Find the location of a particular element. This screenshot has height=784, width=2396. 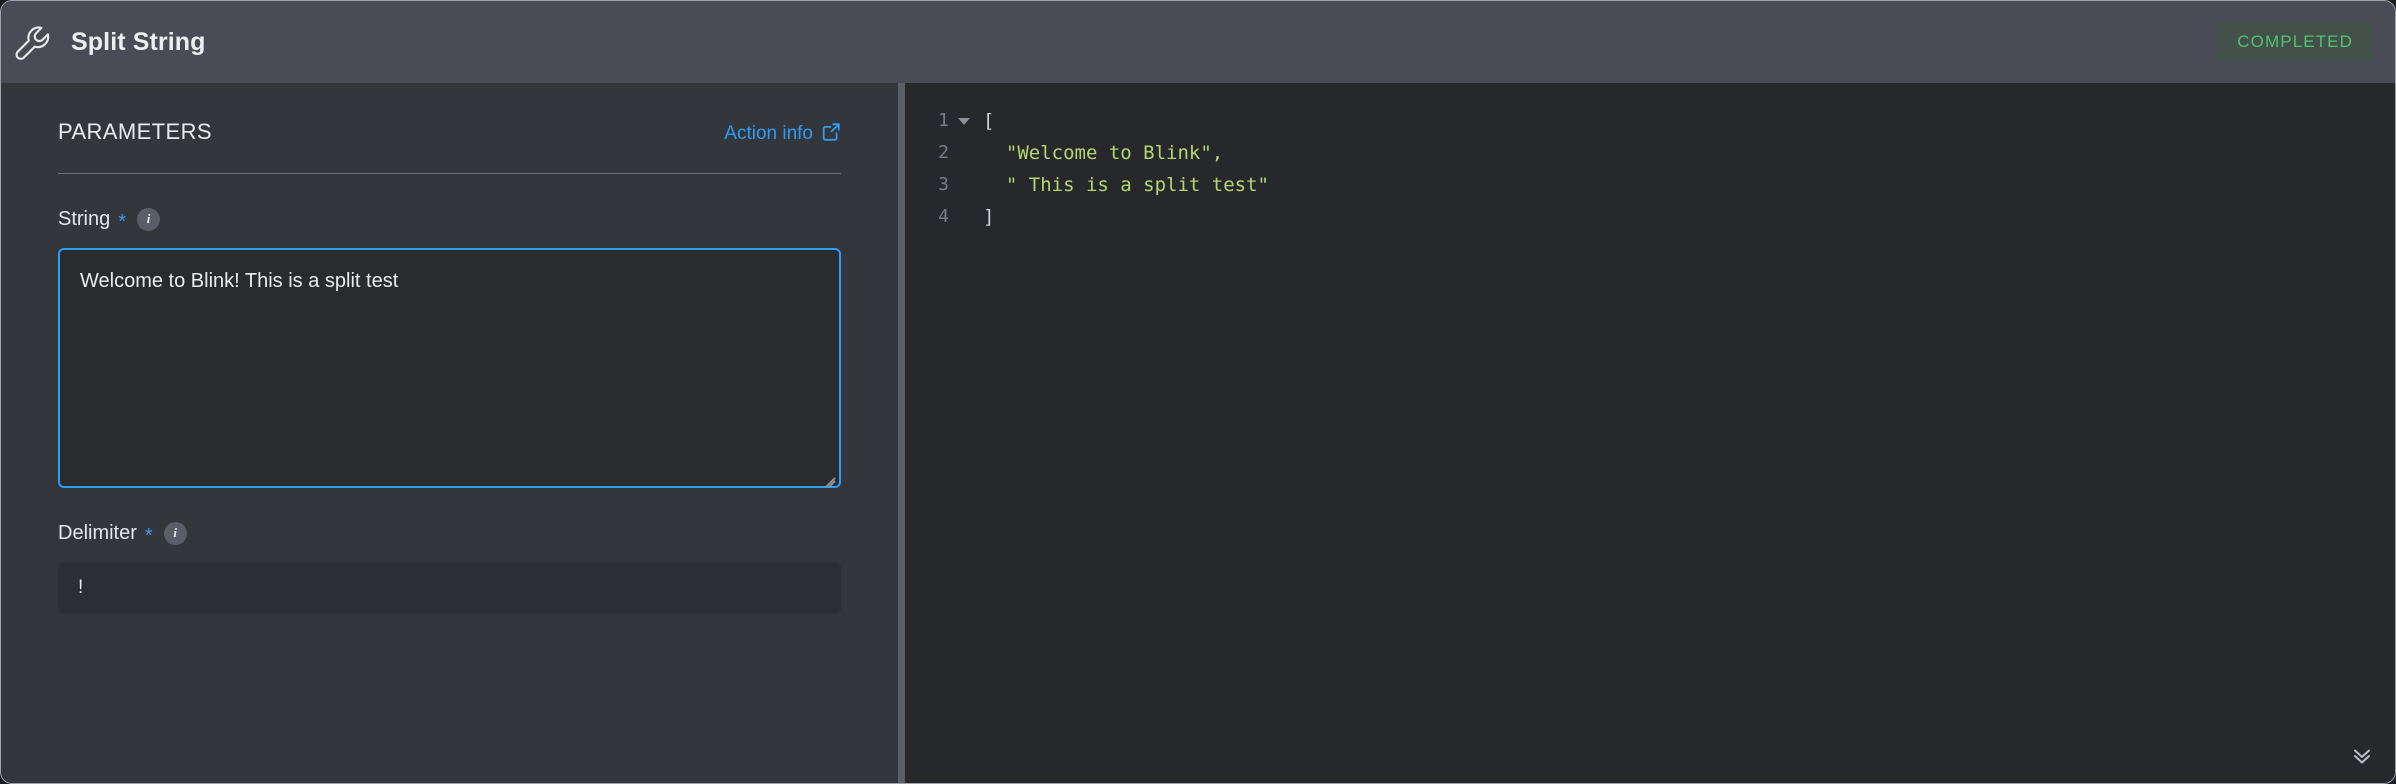

field-string-label-row: String * i is located at coordinates (449, 220).